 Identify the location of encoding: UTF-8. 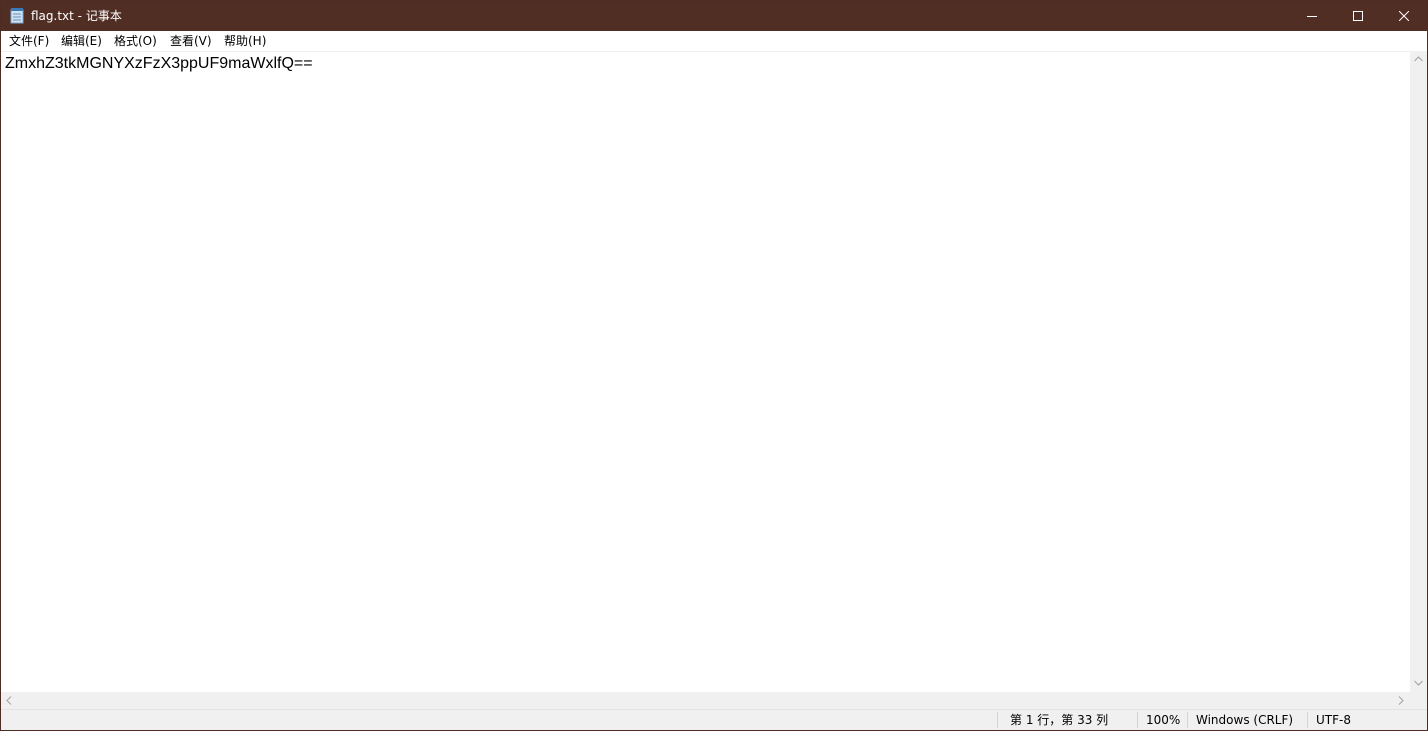
(1333, 720).